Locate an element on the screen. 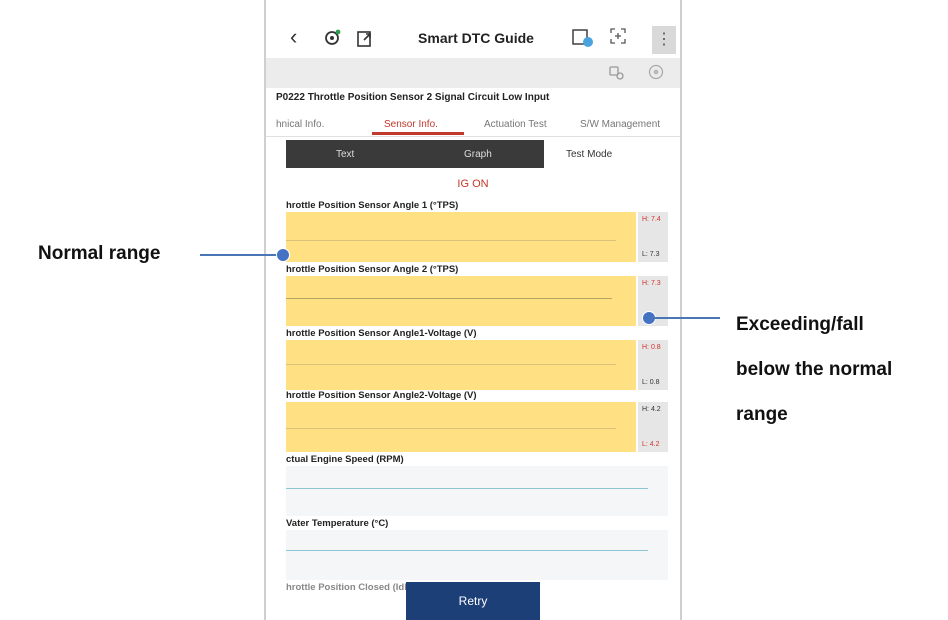  low-value: L: 4.2 is located at coordinates (651, 444).